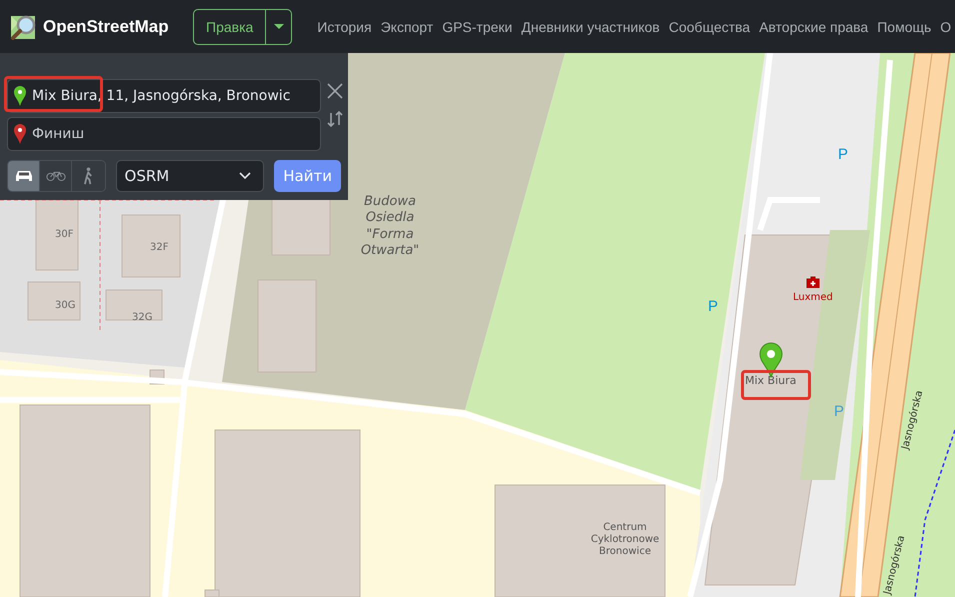  I want to click on nav-link: Экспорт, so click(407, 26).